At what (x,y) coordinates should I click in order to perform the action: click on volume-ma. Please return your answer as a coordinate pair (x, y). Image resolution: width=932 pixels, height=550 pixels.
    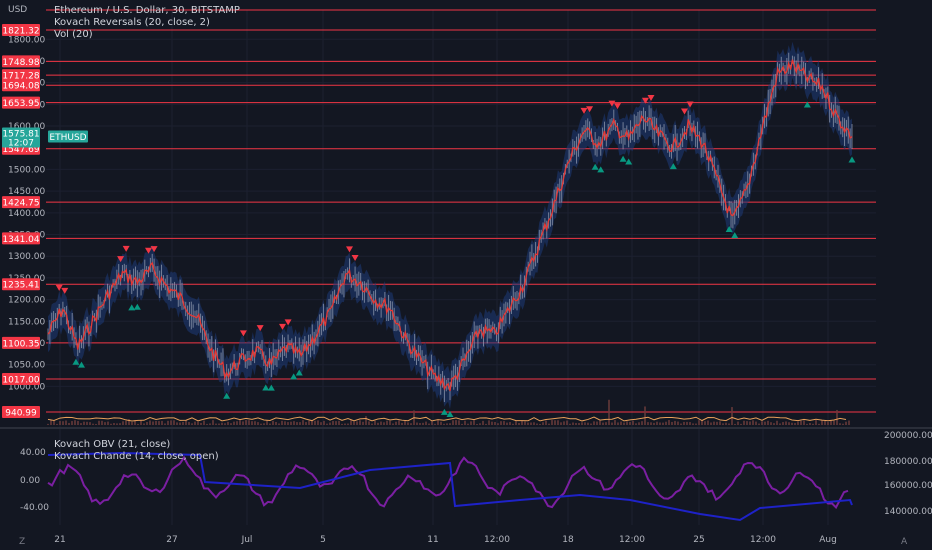
    Looking at the image, I should click on (447, 419).